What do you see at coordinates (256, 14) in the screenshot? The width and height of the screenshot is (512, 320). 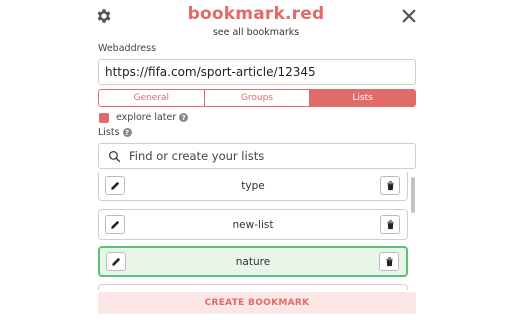 I see `brand-title: bookmark.red` at bounding box center [256, 14].